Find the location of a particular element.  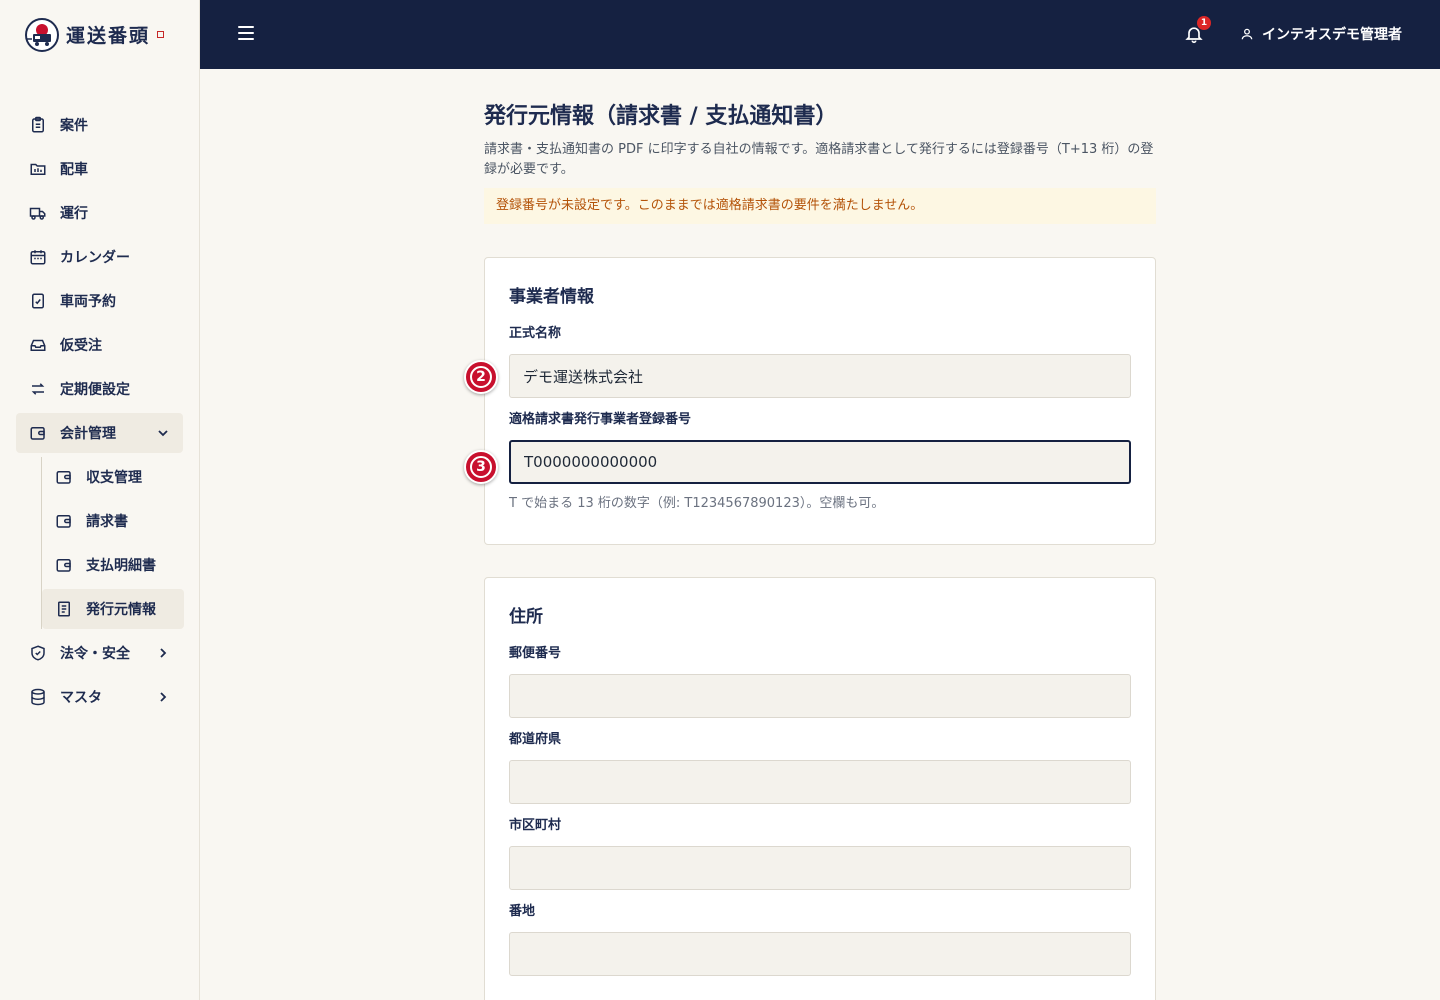

official-name-input is located at coordinates (820, 376).